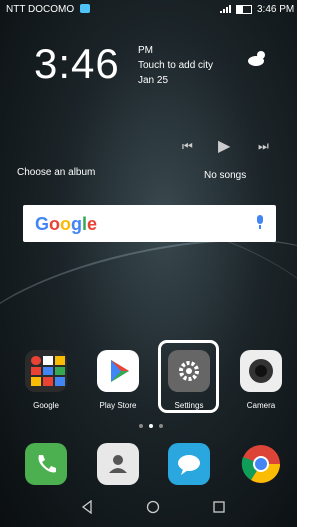  What do you see at coordinates (118, 405) in the screenshot?
I see `app-label: Play Store` at bounding box center [118, 405].